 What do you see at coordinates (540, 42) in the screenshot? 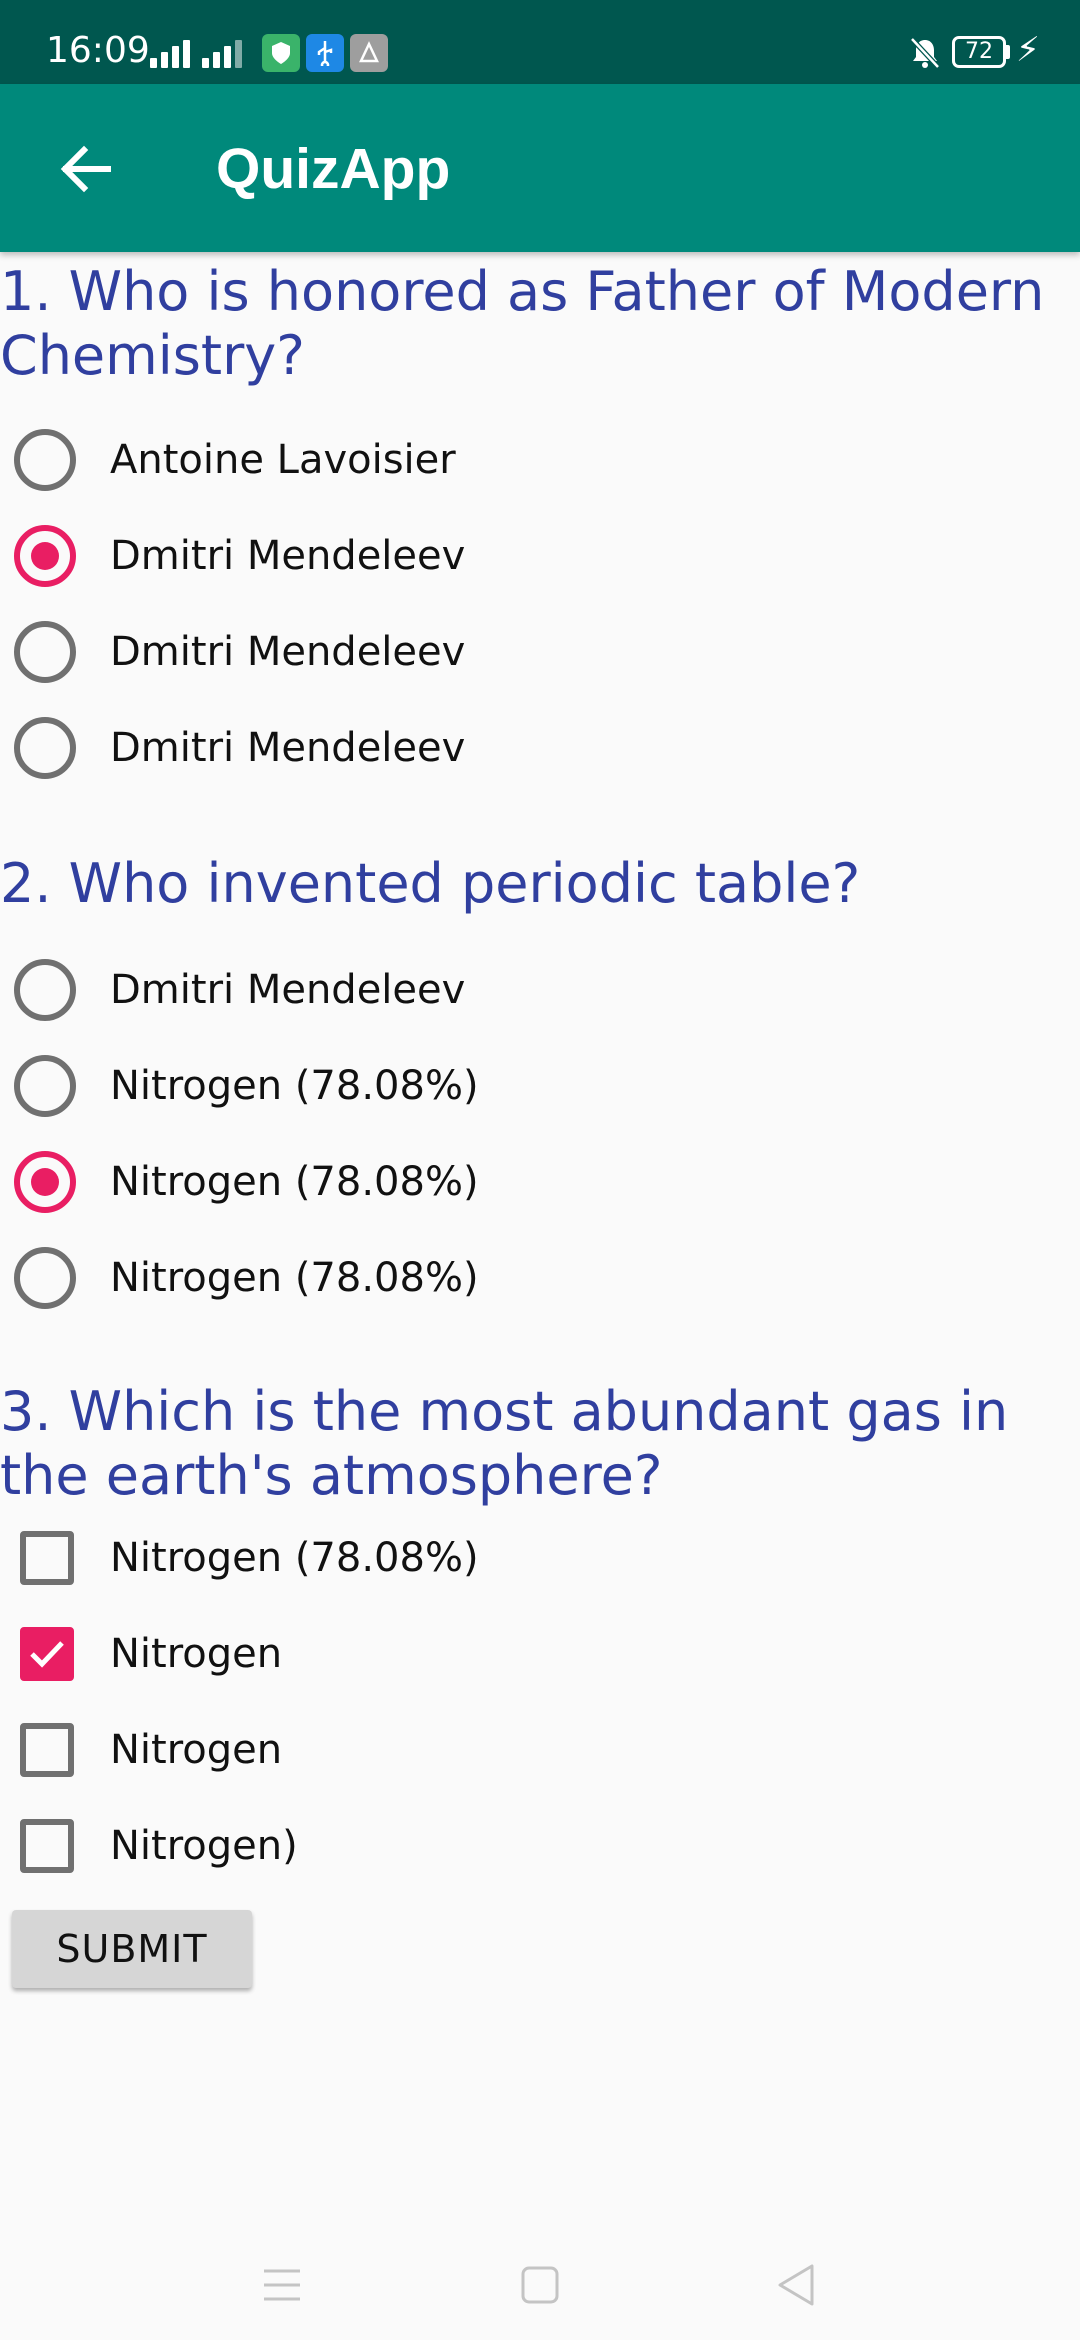
I see `status-bar: 16:09 72 ⚡` at bounding box center [540, 42].